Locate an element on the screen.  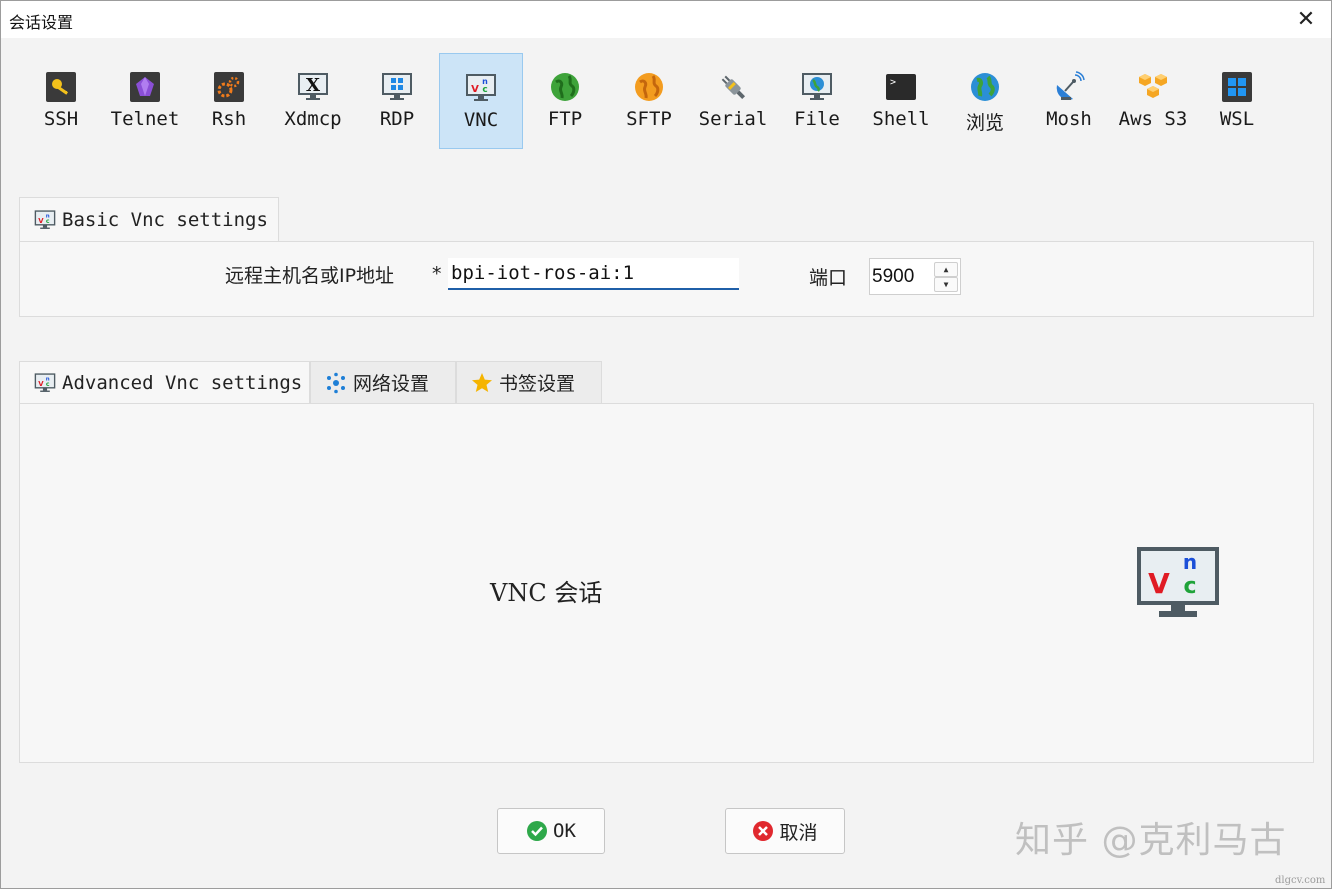
protocol-rdp: RDP is located at coordinates (397, 101).